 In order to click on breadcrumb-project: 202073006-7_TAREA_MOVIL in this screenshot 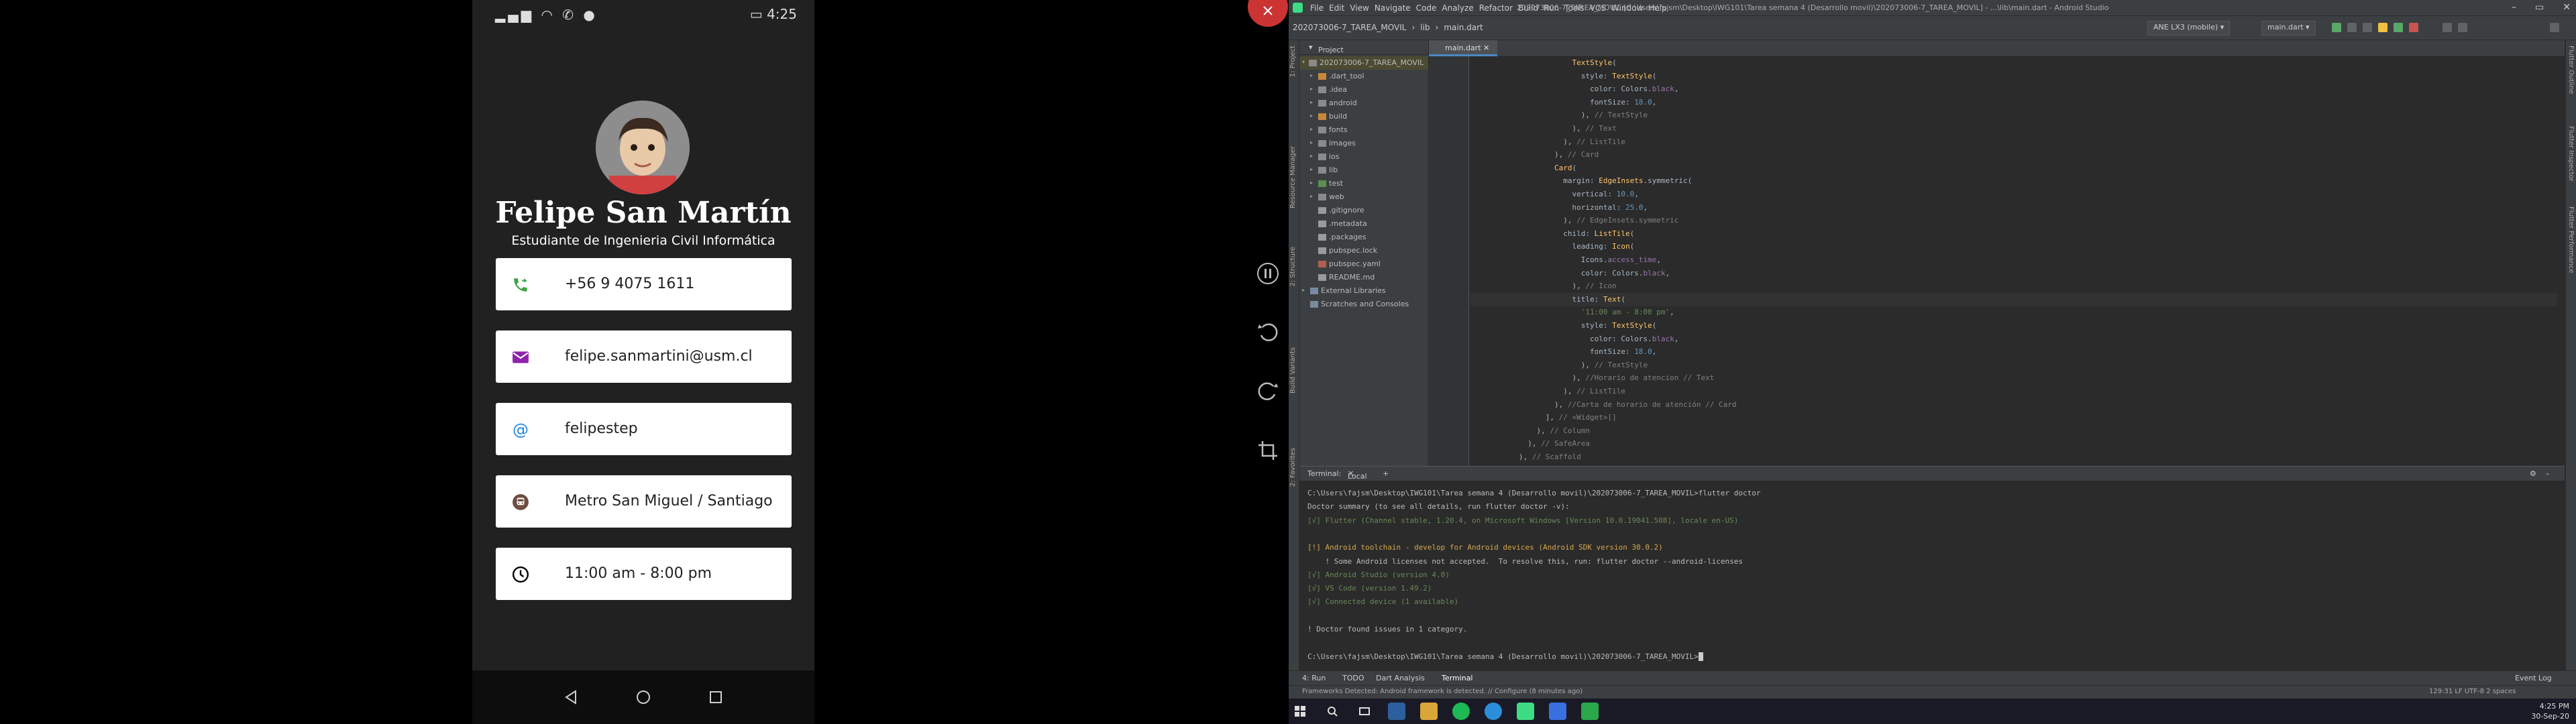, I will do `click(1349, 27)`.